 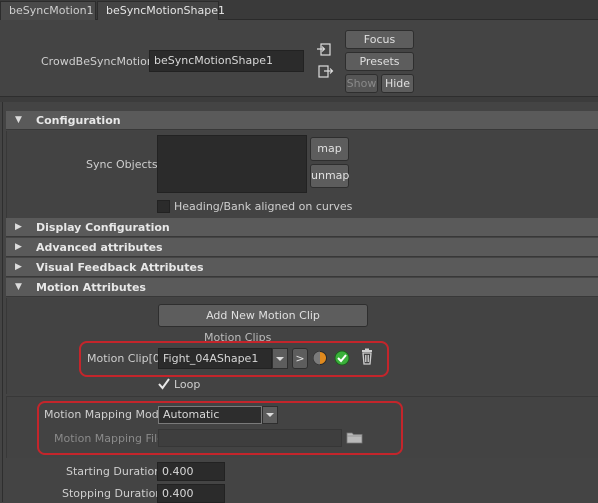 What do you see at coordinates (161, 11) in the screenshot?
I see `tab-besyncmotionshape1: beSyncMotionShape1` at bounding box center [161, 11].